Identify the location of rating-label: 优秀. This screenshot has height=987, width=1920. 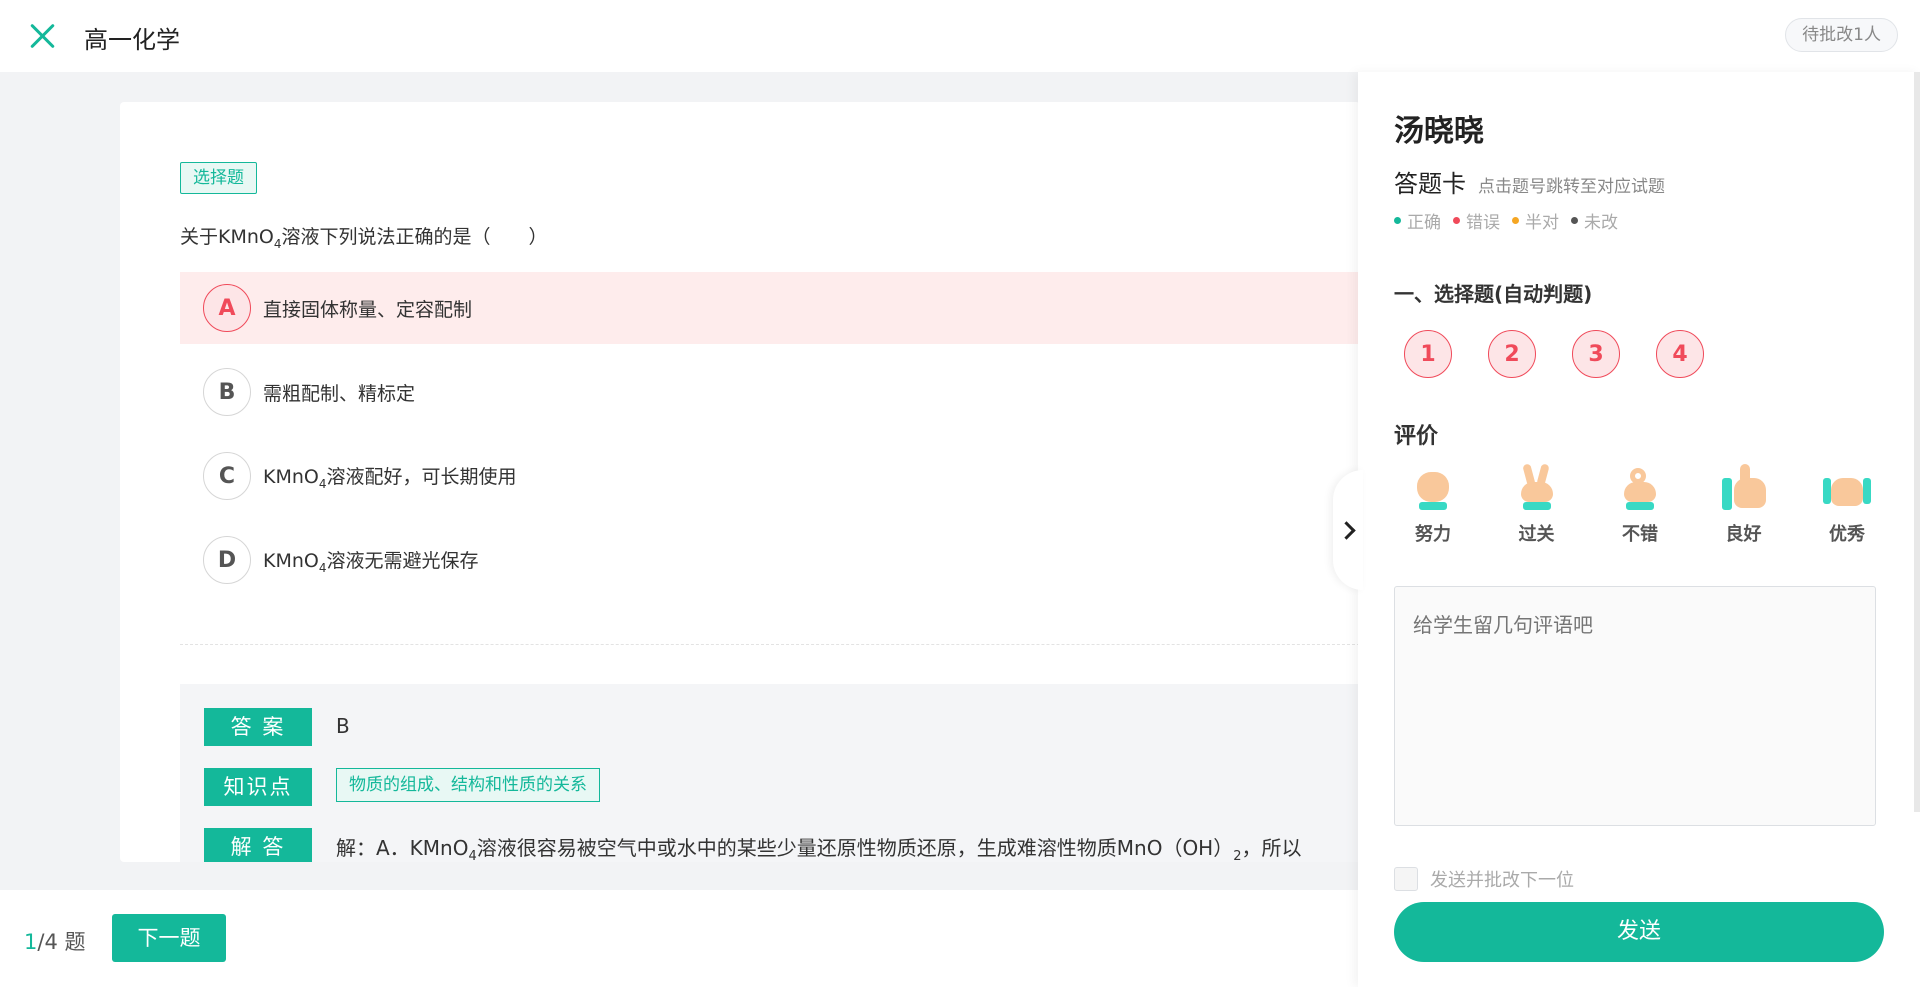
(1847, 534).